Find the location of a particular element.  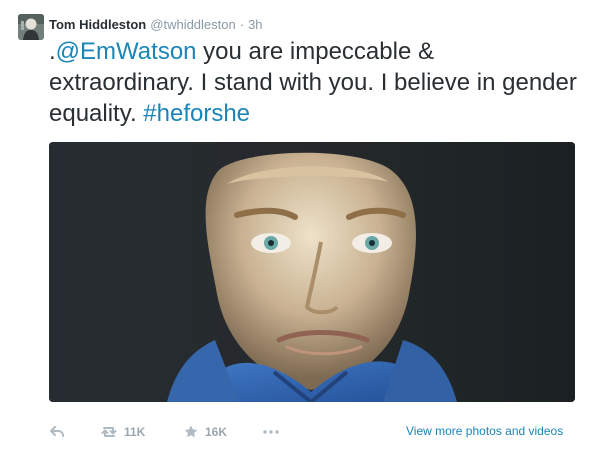

tweet-text-prefix: . is located at coordinates (52, 51).